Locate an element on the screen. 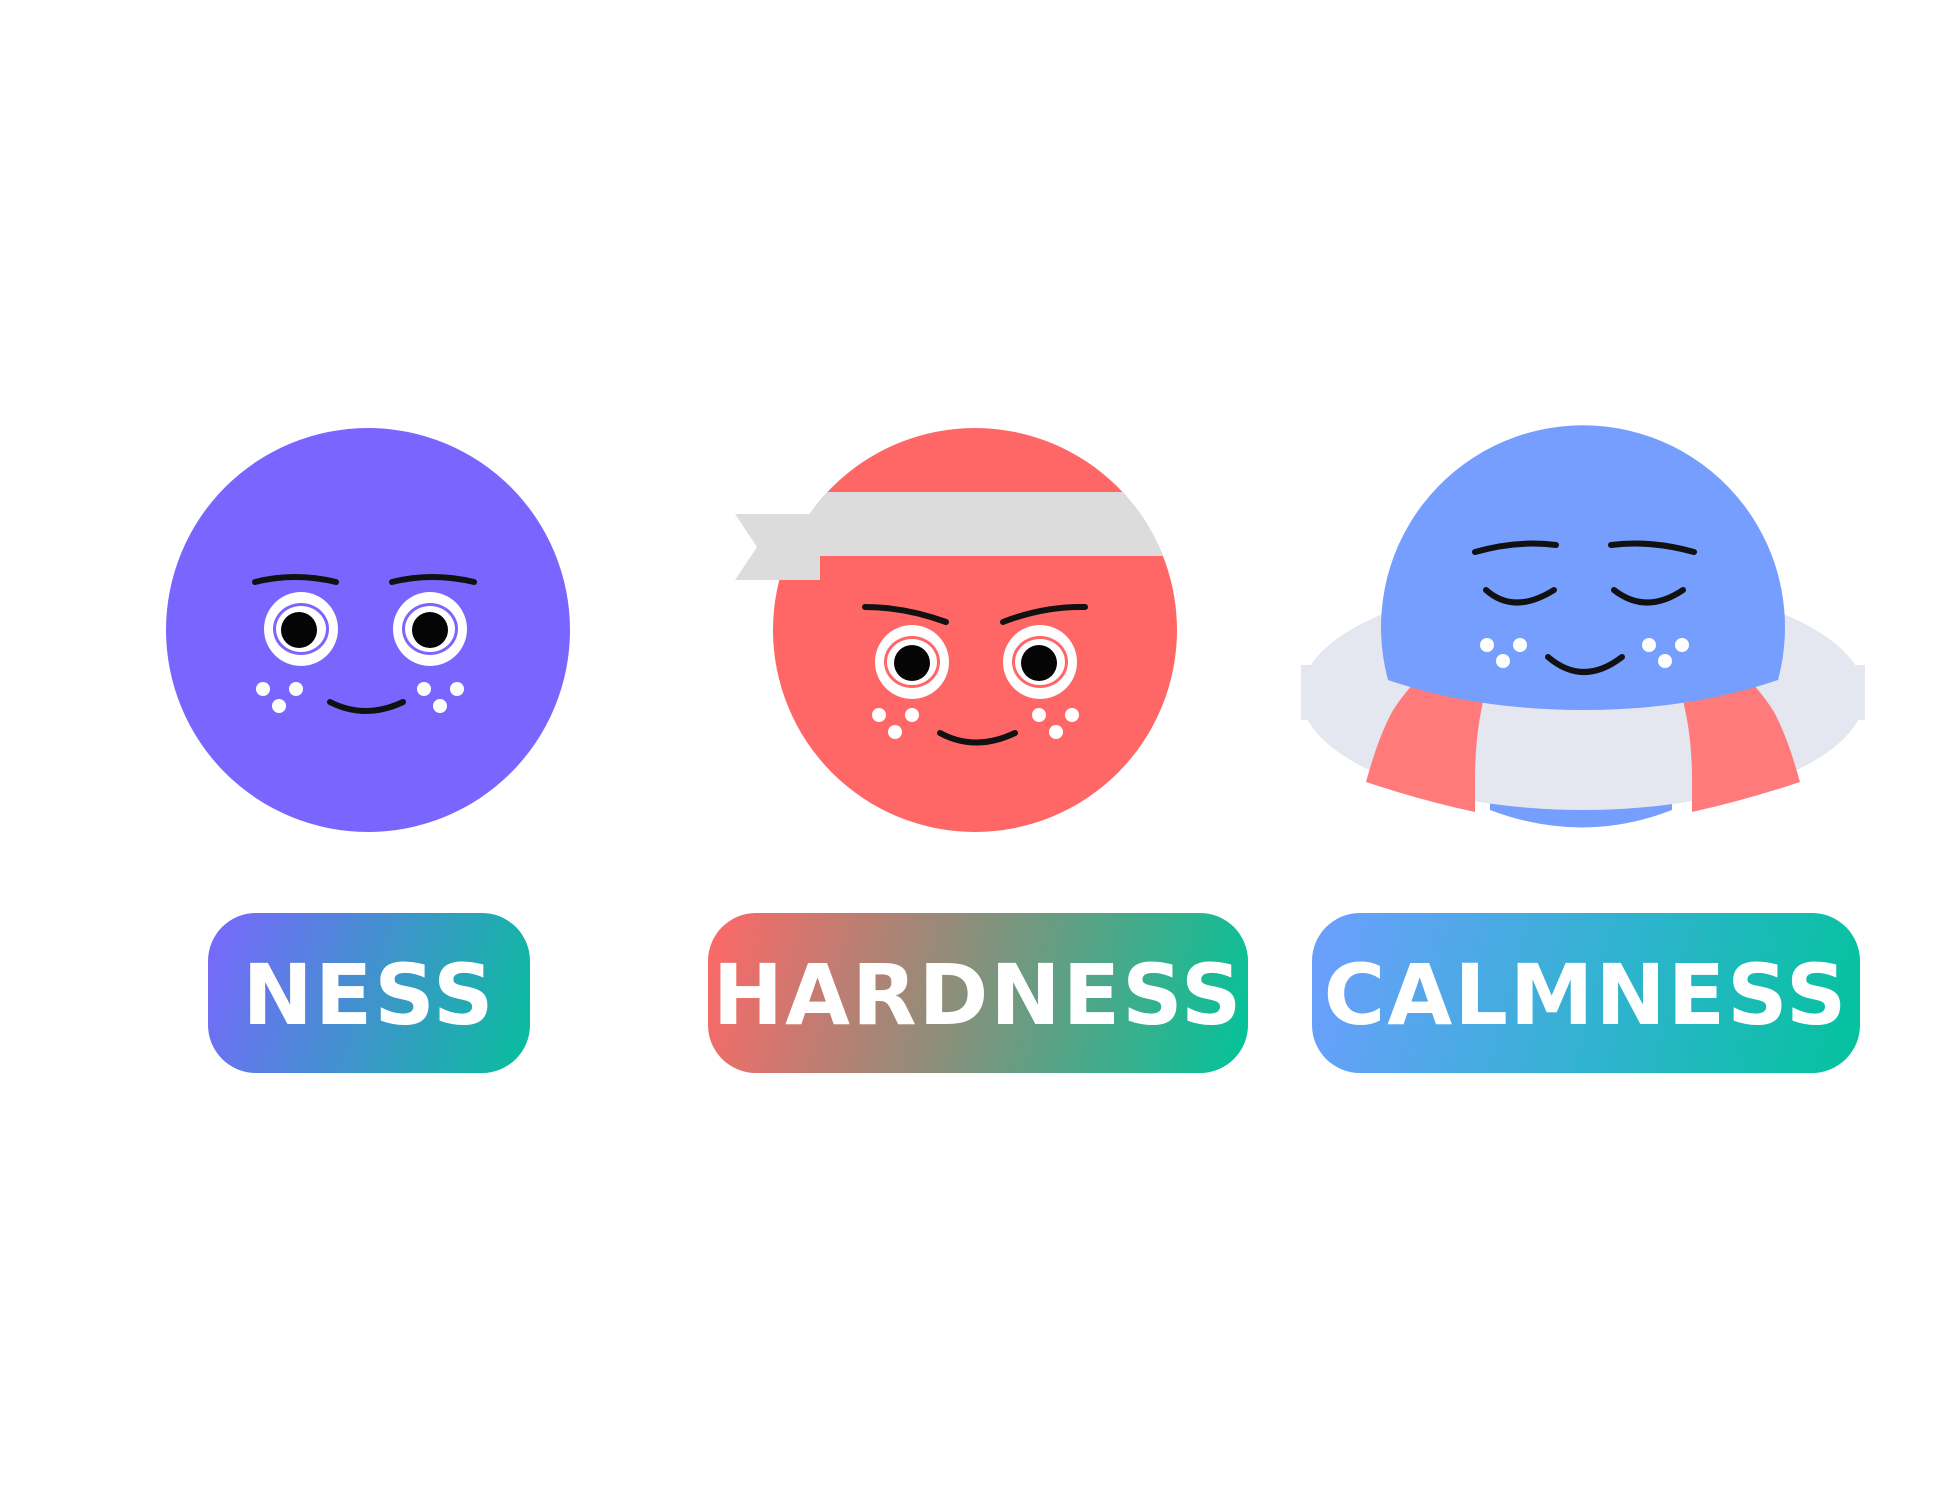 This screenshot has height=1489, width=1940. calmness-character is located at coordinates (1583, 626).